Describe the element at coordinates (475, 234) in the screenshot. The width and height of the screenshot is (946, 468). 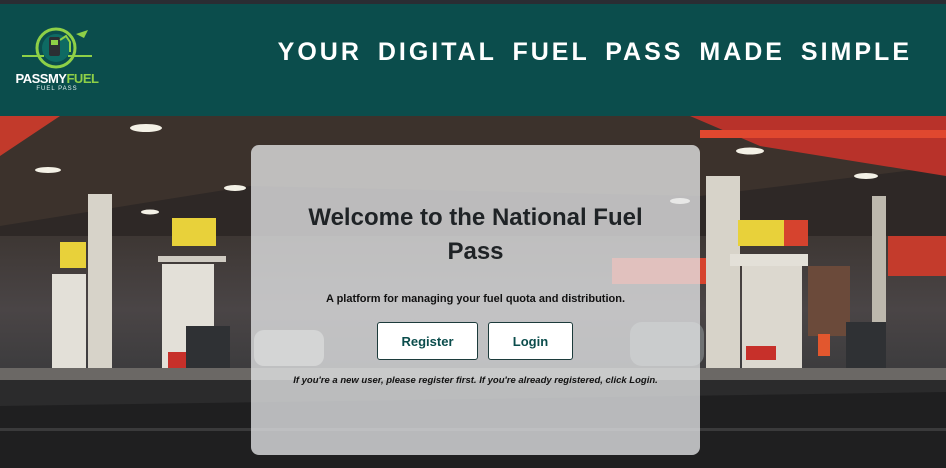
I see `welcome-title: Welcome to the National Fuel Pass` at that location.